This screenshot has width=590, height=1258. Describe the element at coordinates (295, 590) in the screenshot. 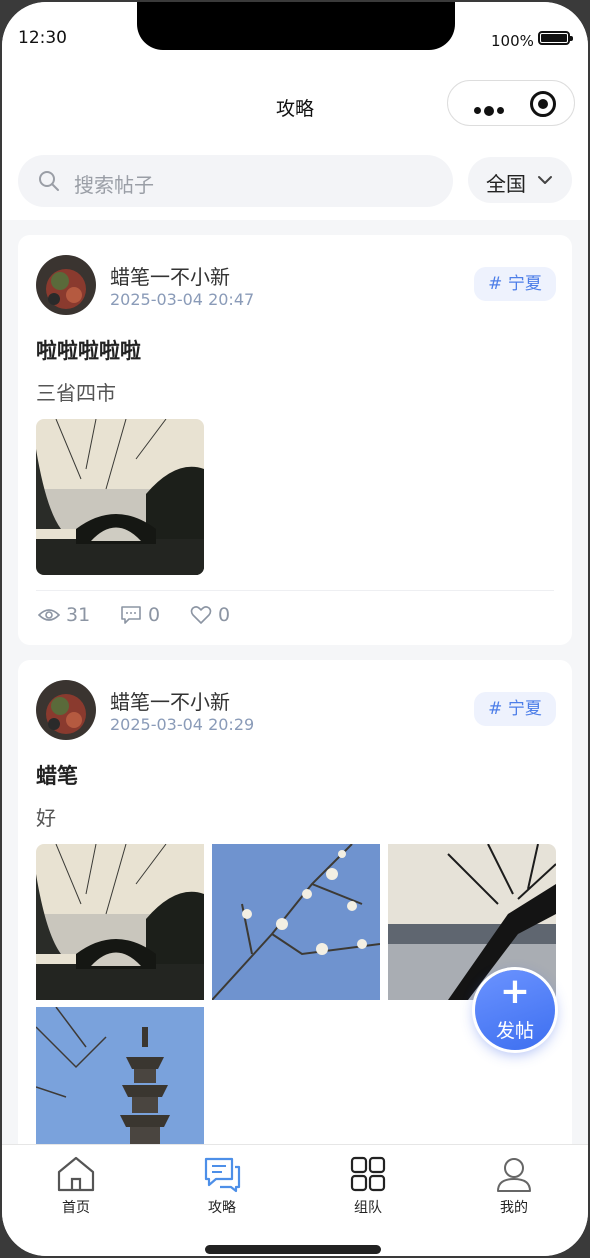

I see `card-divider` at that location.